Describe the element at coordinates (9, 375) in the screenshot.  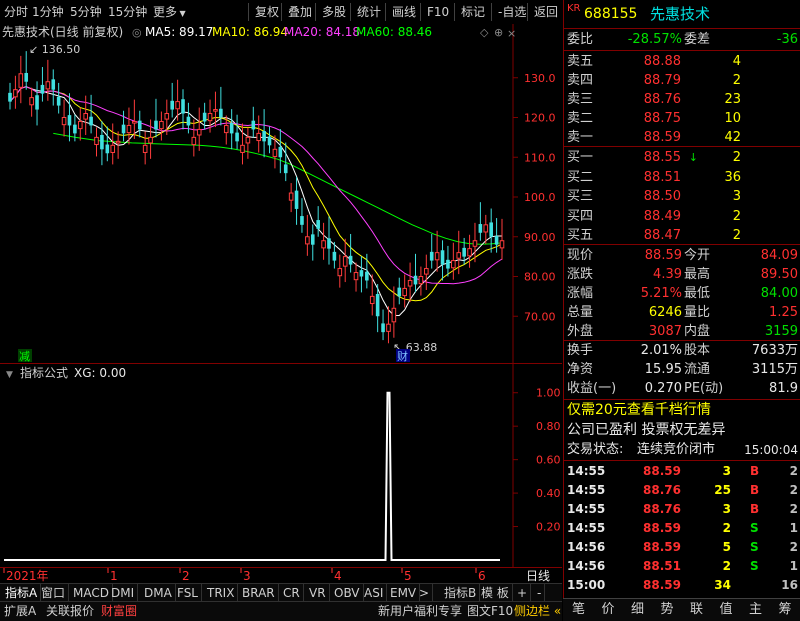
I see `indicator-switch-icon: ▼` at that location.